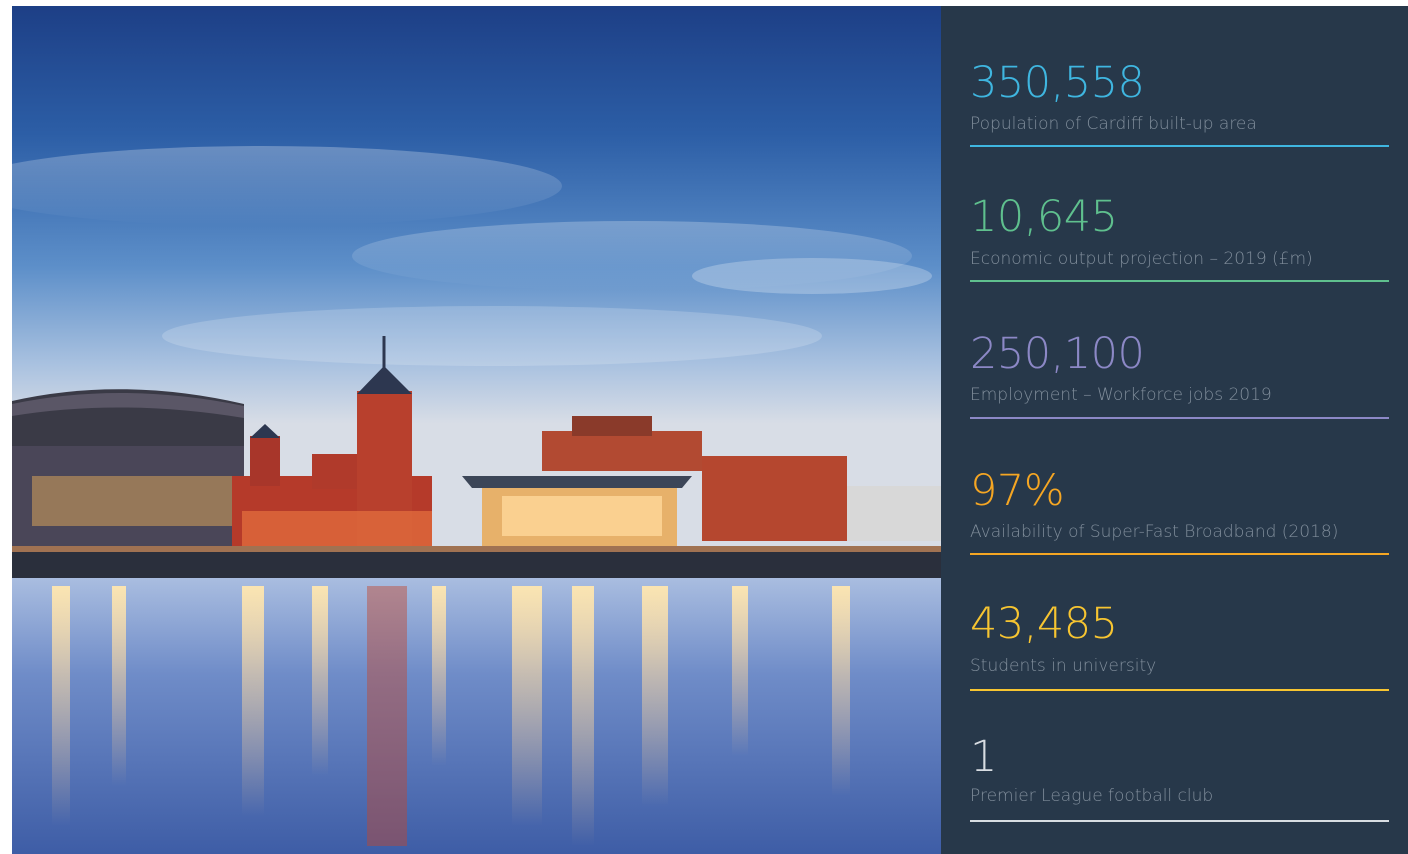 This screenshot has width=1408, height=854. Describe the element at coordinates (1057, 83) in the screenshot. I see `stat-value: 350,558` at that location.